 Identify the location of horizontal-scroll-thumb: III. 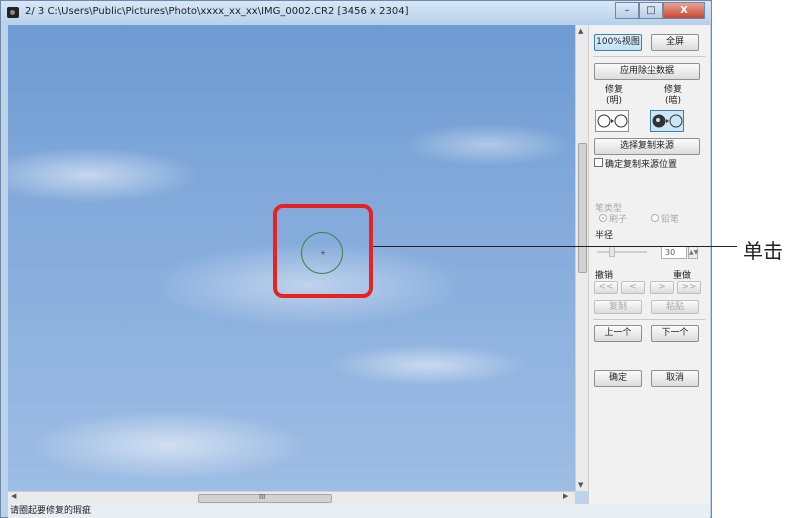
(265, 498).